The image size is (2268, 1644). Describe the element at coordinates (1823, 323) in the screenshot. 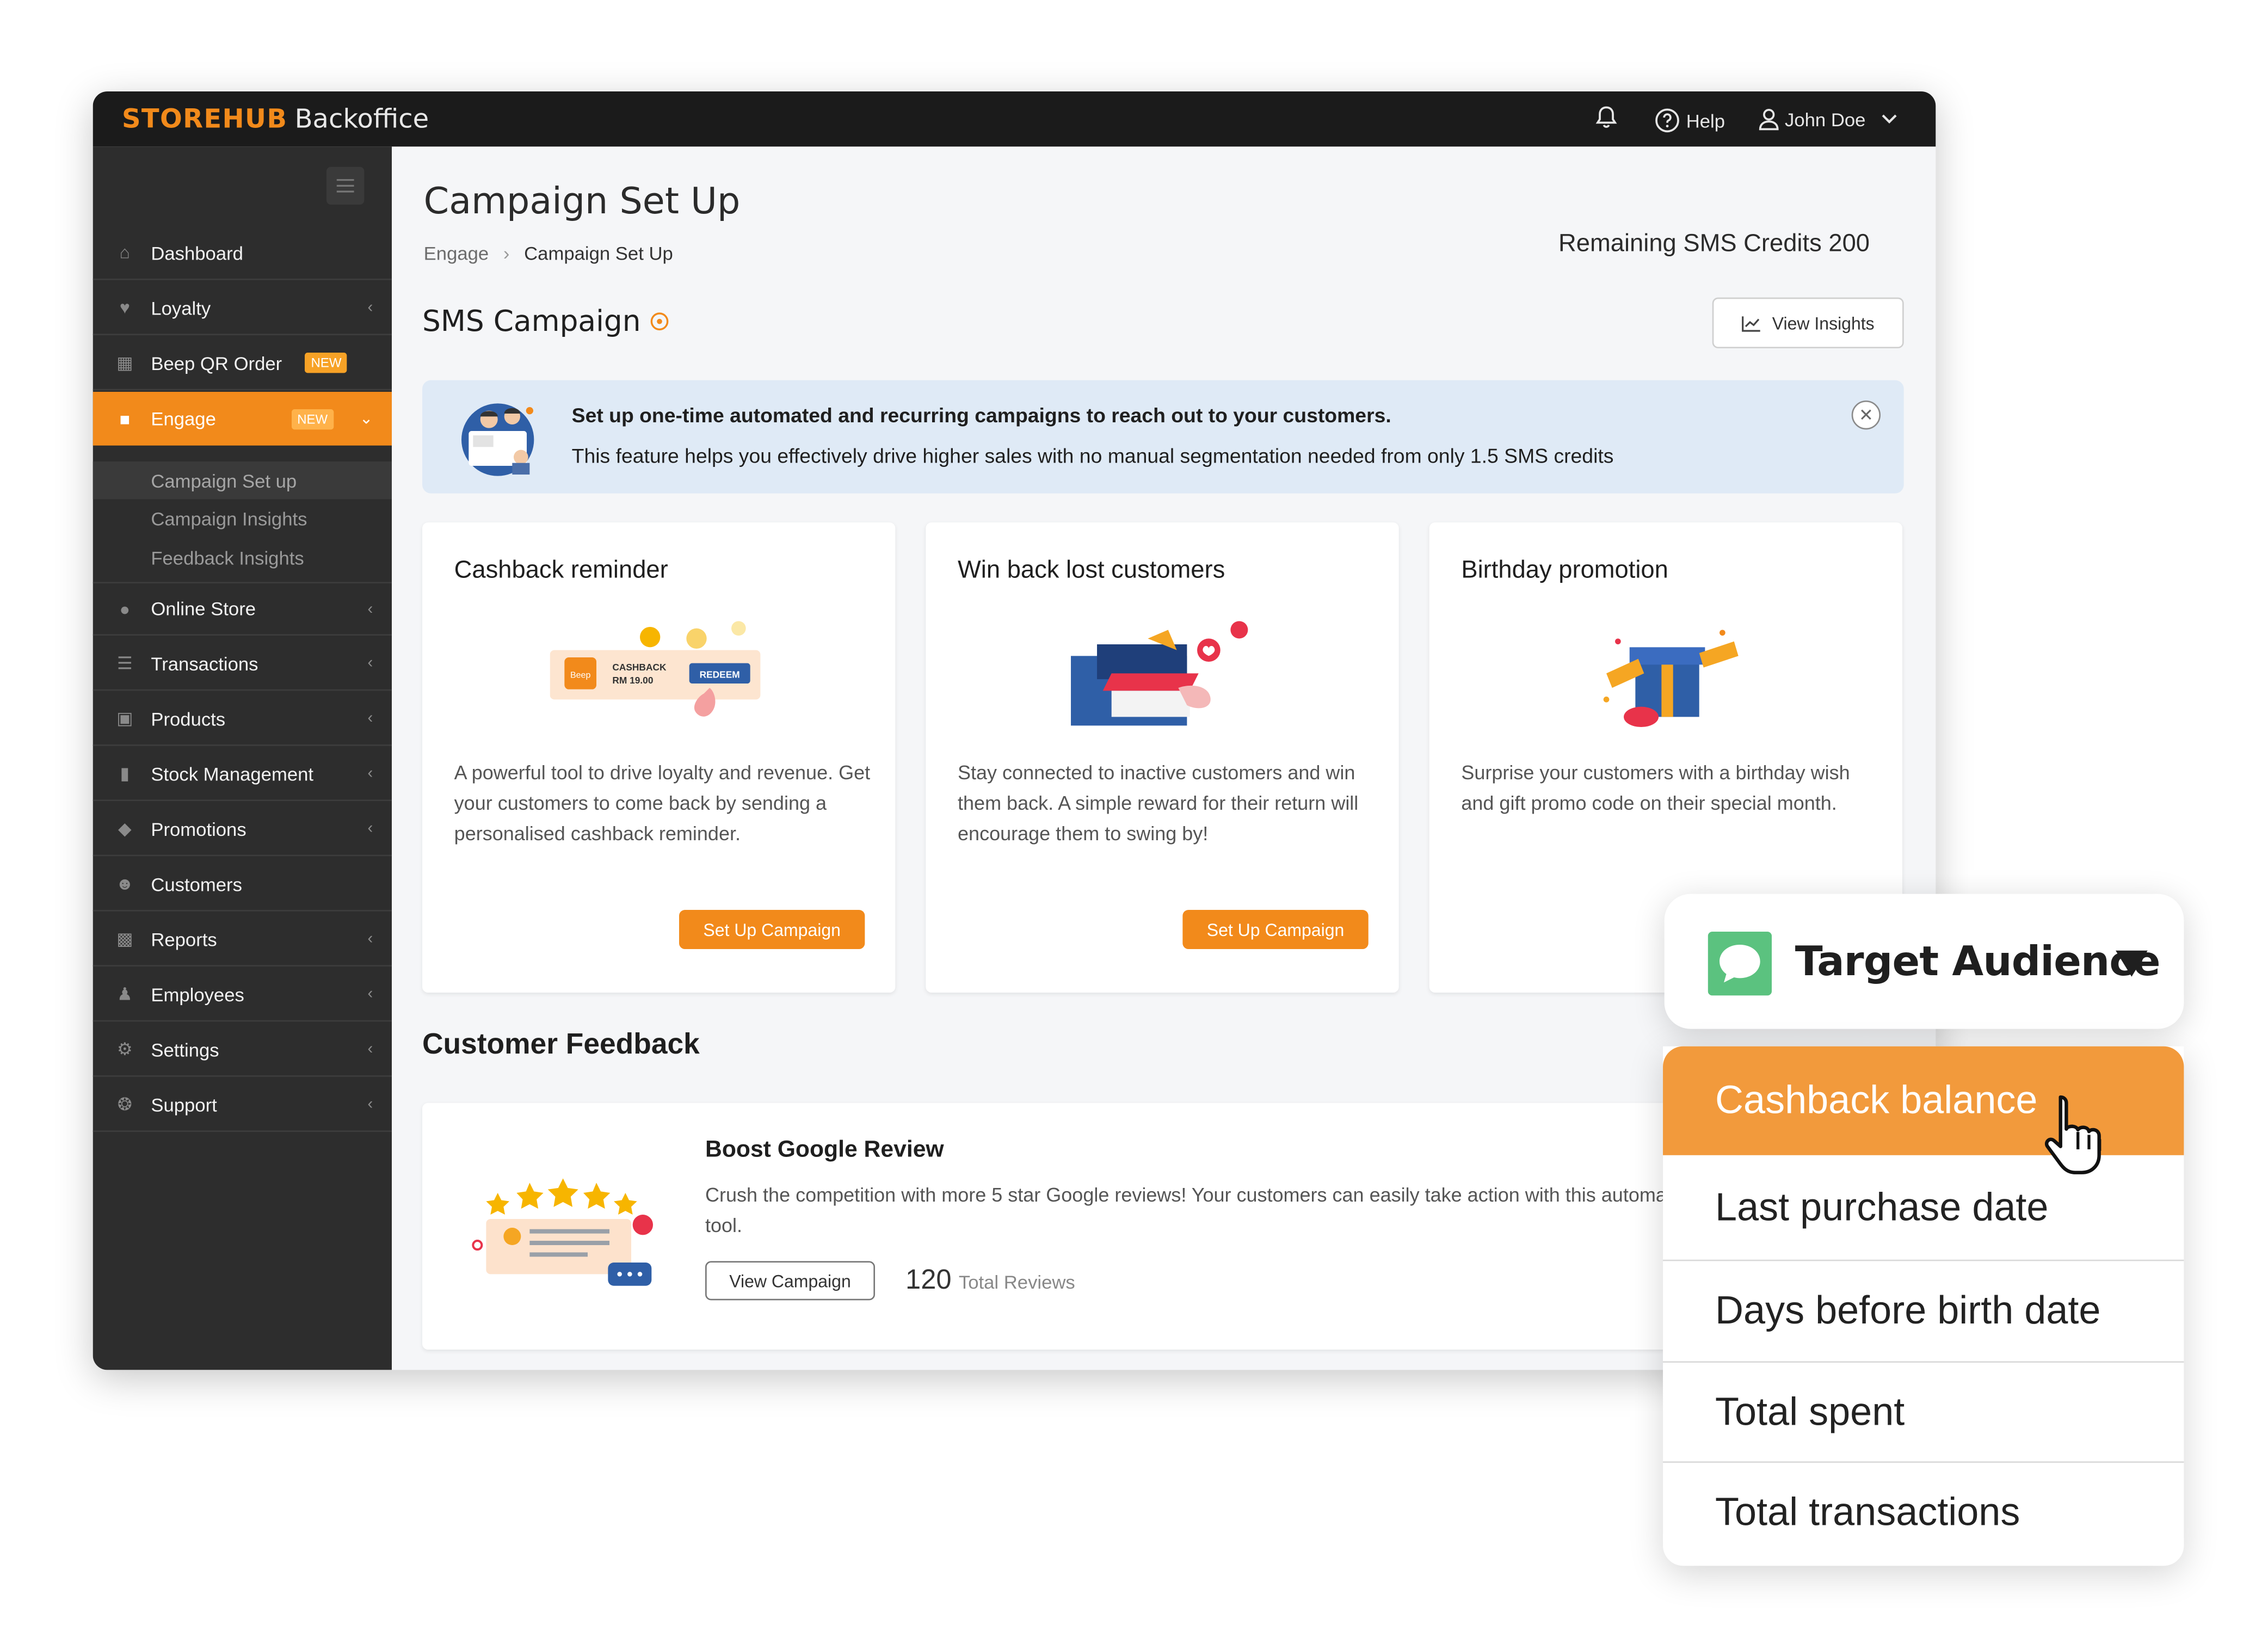

I see `view-insights-label: View Insights` at that location.